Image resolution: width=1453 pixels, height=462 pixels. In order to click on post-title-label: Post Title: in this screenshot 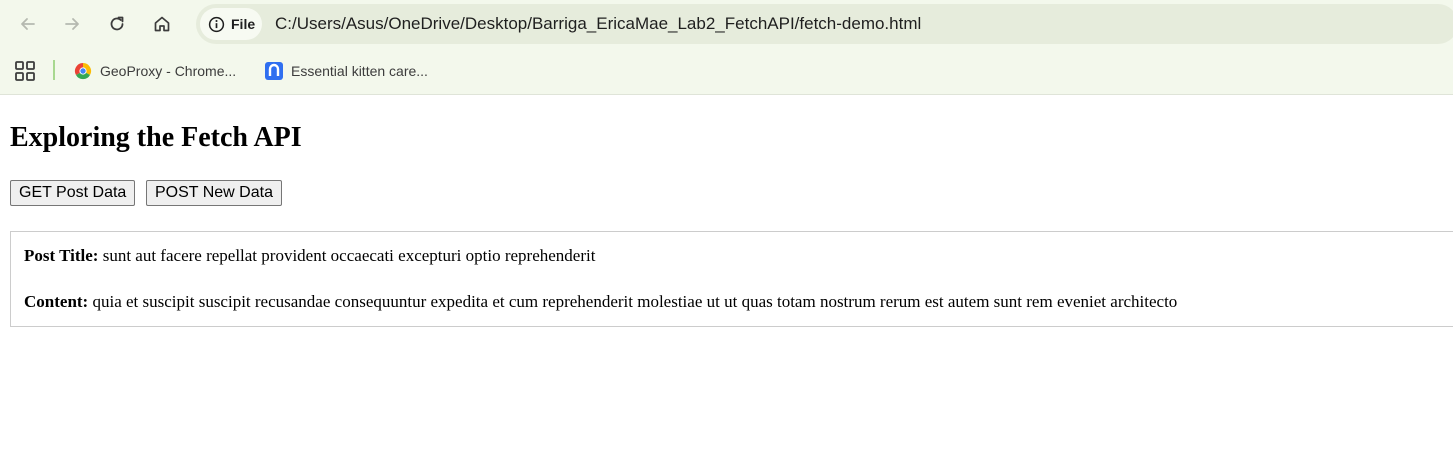, I will do `click(61, 255)`.